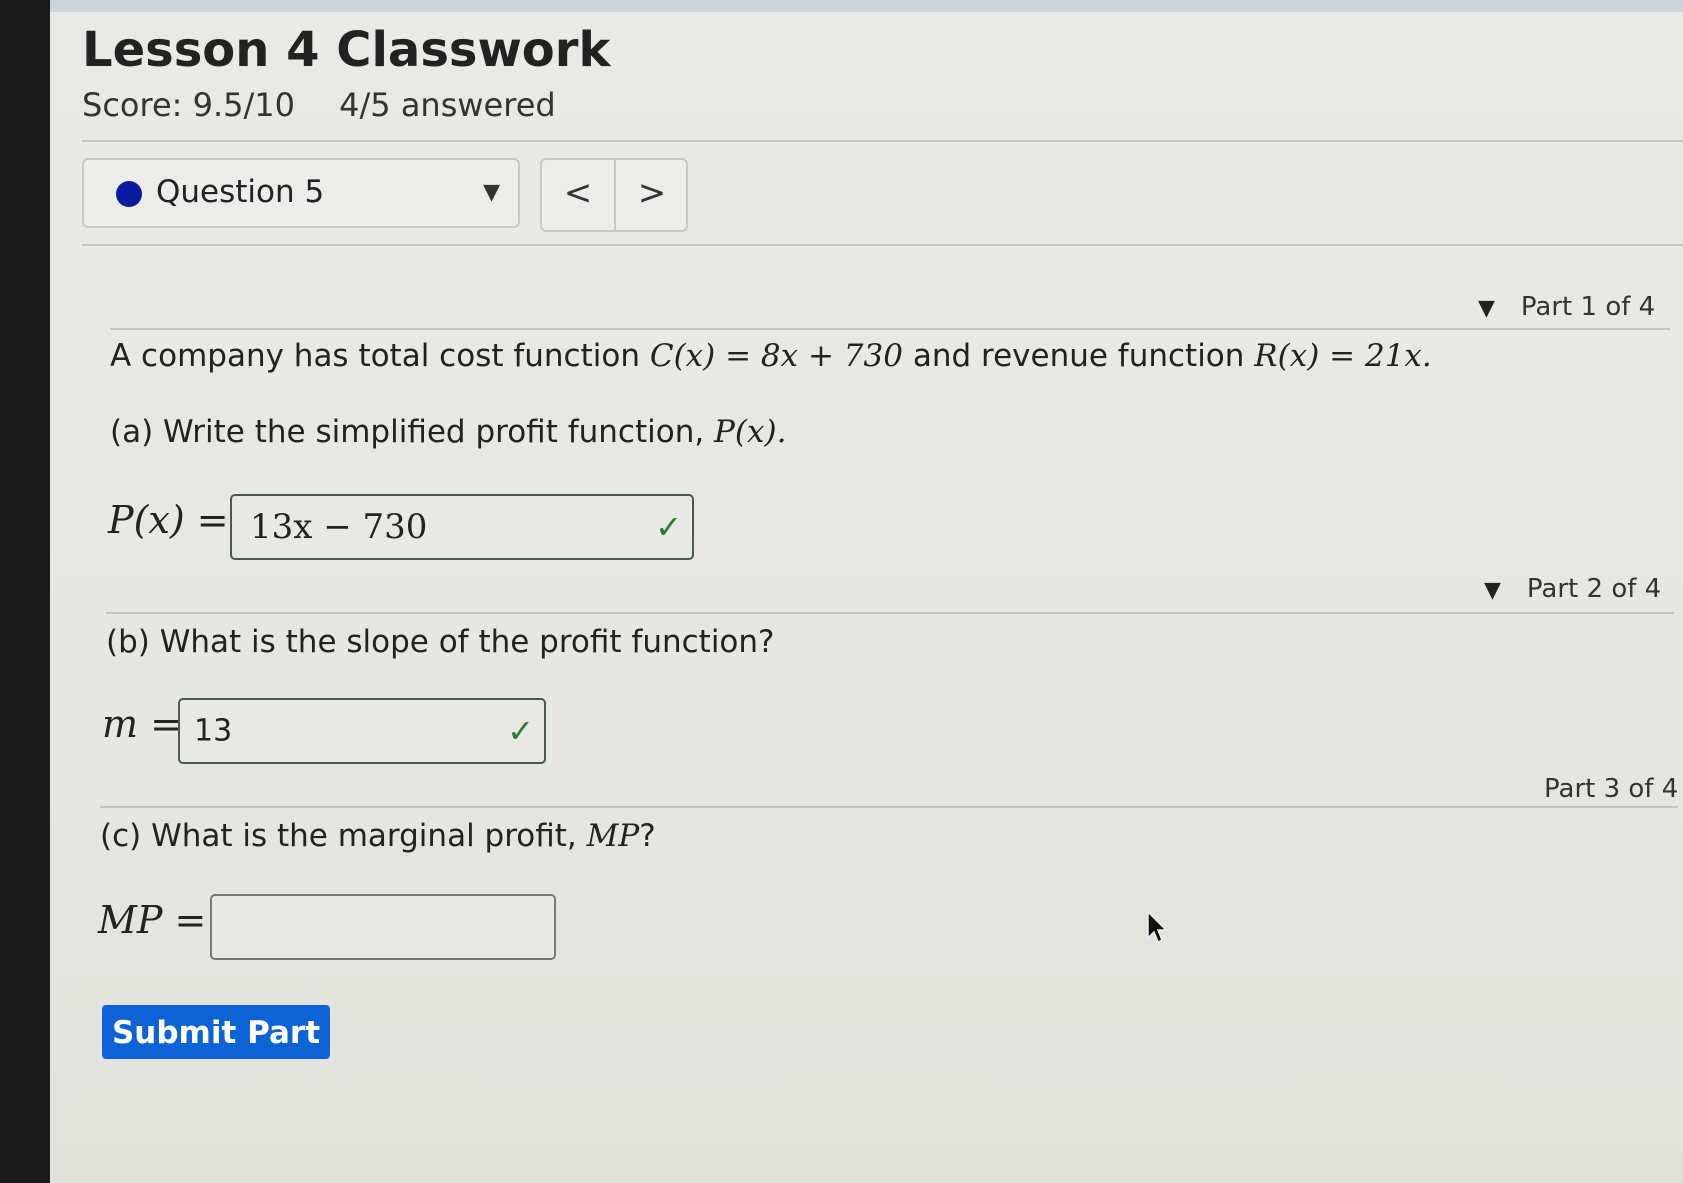 This screenshot has height=1183, width=1683. Describe the element at coordinates (346, 50) in the screenshot. I see `page-title: Lesson 4 Classwork` at that location.